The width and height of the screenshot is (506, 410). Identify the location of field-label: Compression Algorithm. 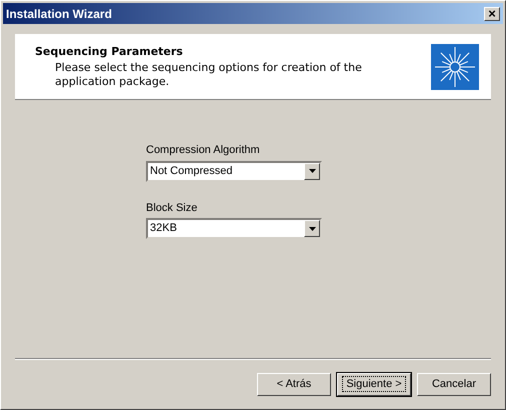
(203, 150).